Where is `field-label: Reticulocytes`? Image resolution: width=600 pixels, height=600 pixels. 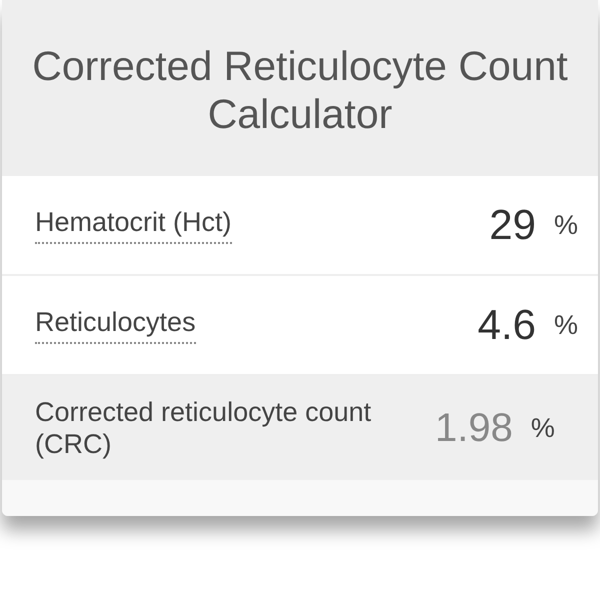 field-label: Reticulocytes is located at coordinates (115, 325).